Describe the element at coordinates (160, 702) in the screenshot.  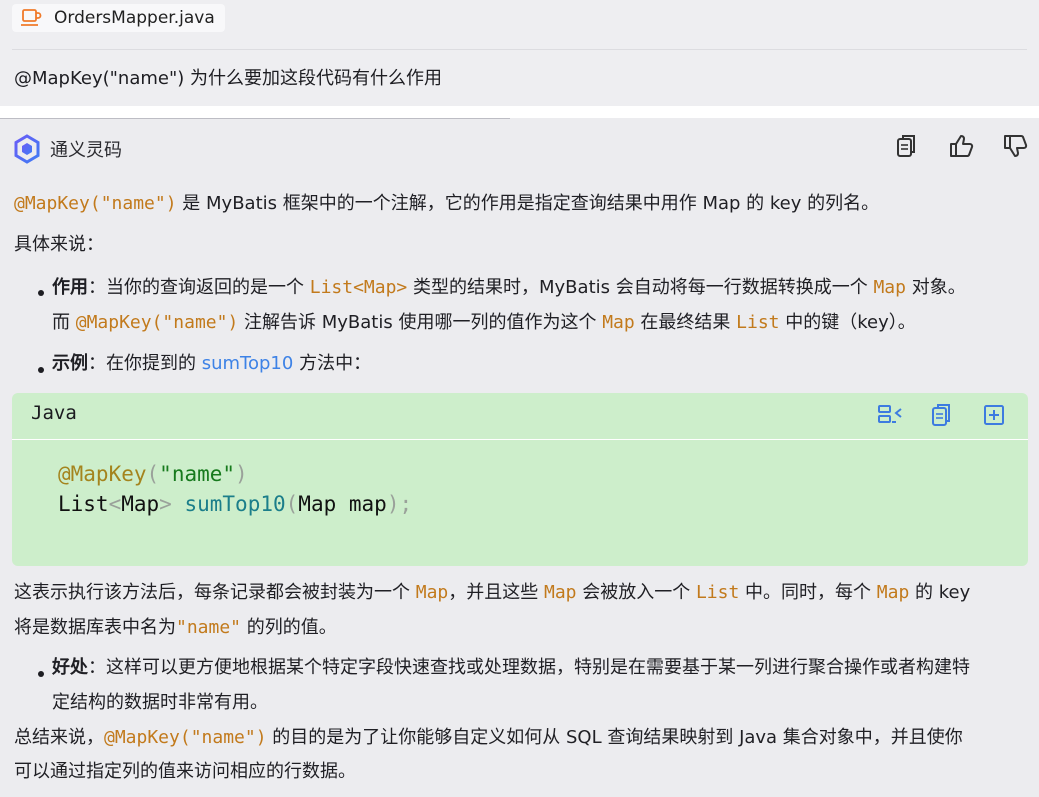
I see `list-item-continuation: 定结构的数据时非常有用。` at that location.